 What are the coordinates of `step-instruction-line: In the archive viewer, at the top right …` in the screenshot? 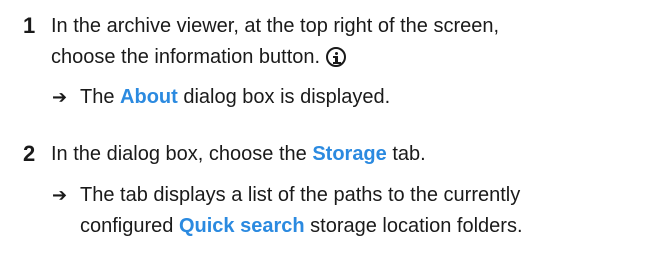 It's located at (275, 26).